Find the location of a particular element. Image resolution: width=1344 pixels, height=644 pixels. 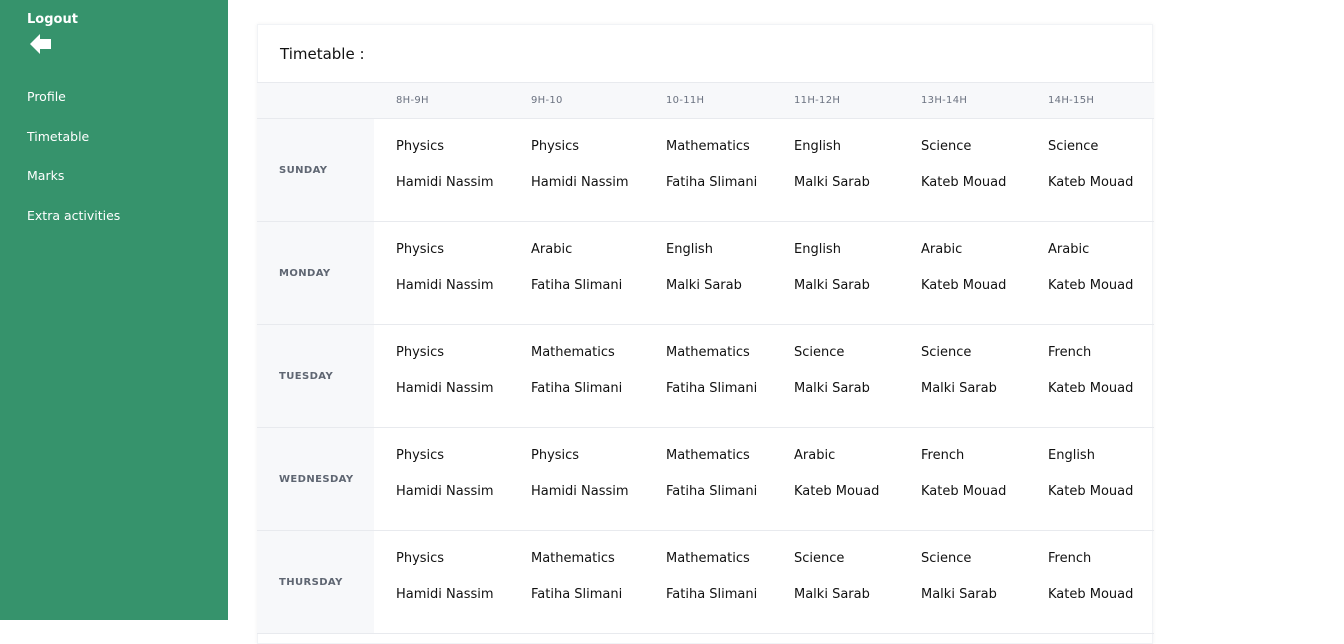

sidebar-nav: Profile Timetable Marks Extra activities is located at coordinates (73, 167).